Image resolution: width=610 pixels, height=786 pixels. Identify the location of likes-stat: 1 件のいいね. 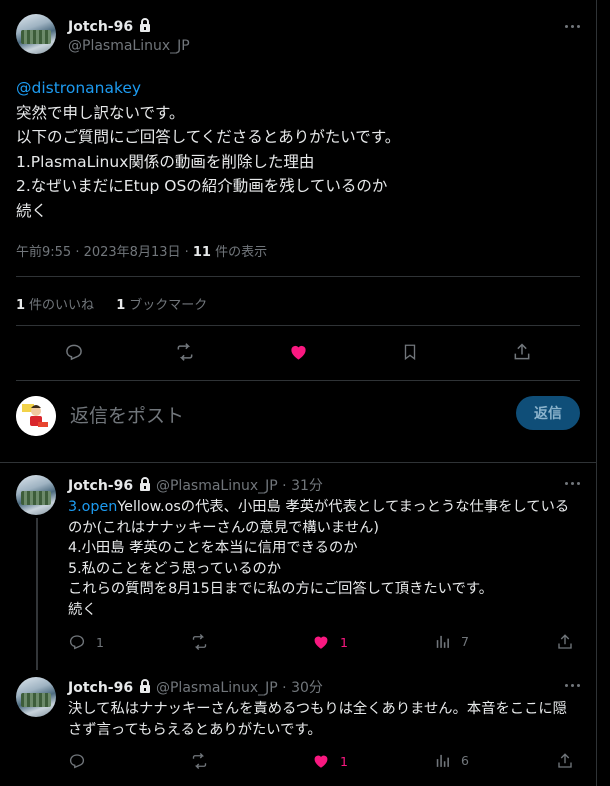
(55, 305).